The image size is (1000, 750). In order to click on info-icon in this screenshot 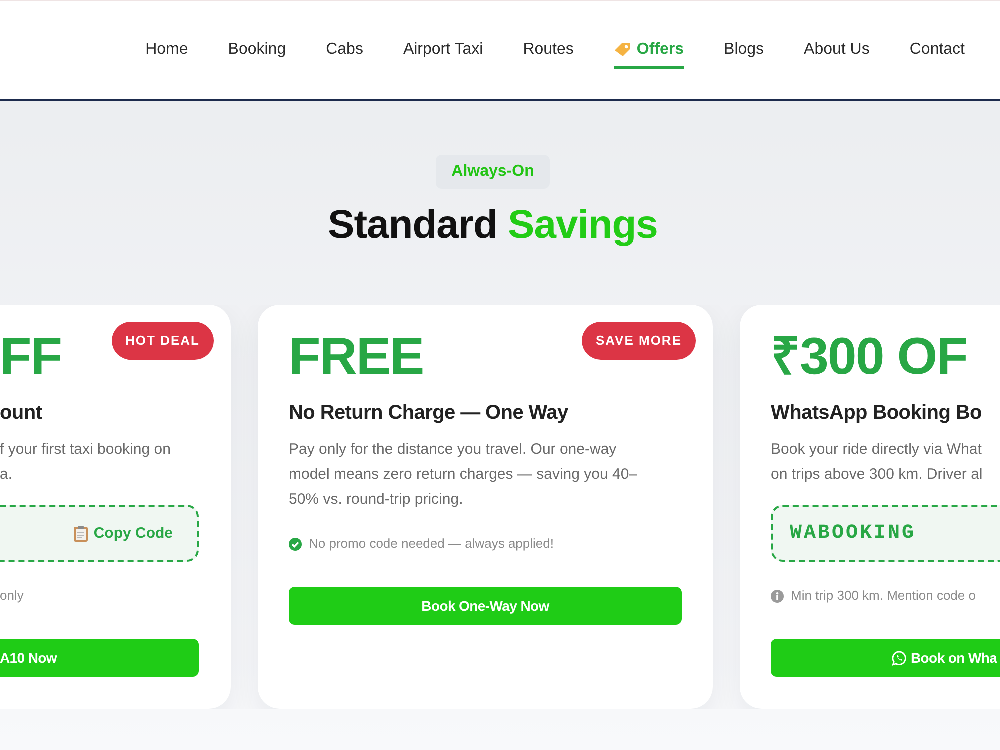, I will do `click(777, 596)`.